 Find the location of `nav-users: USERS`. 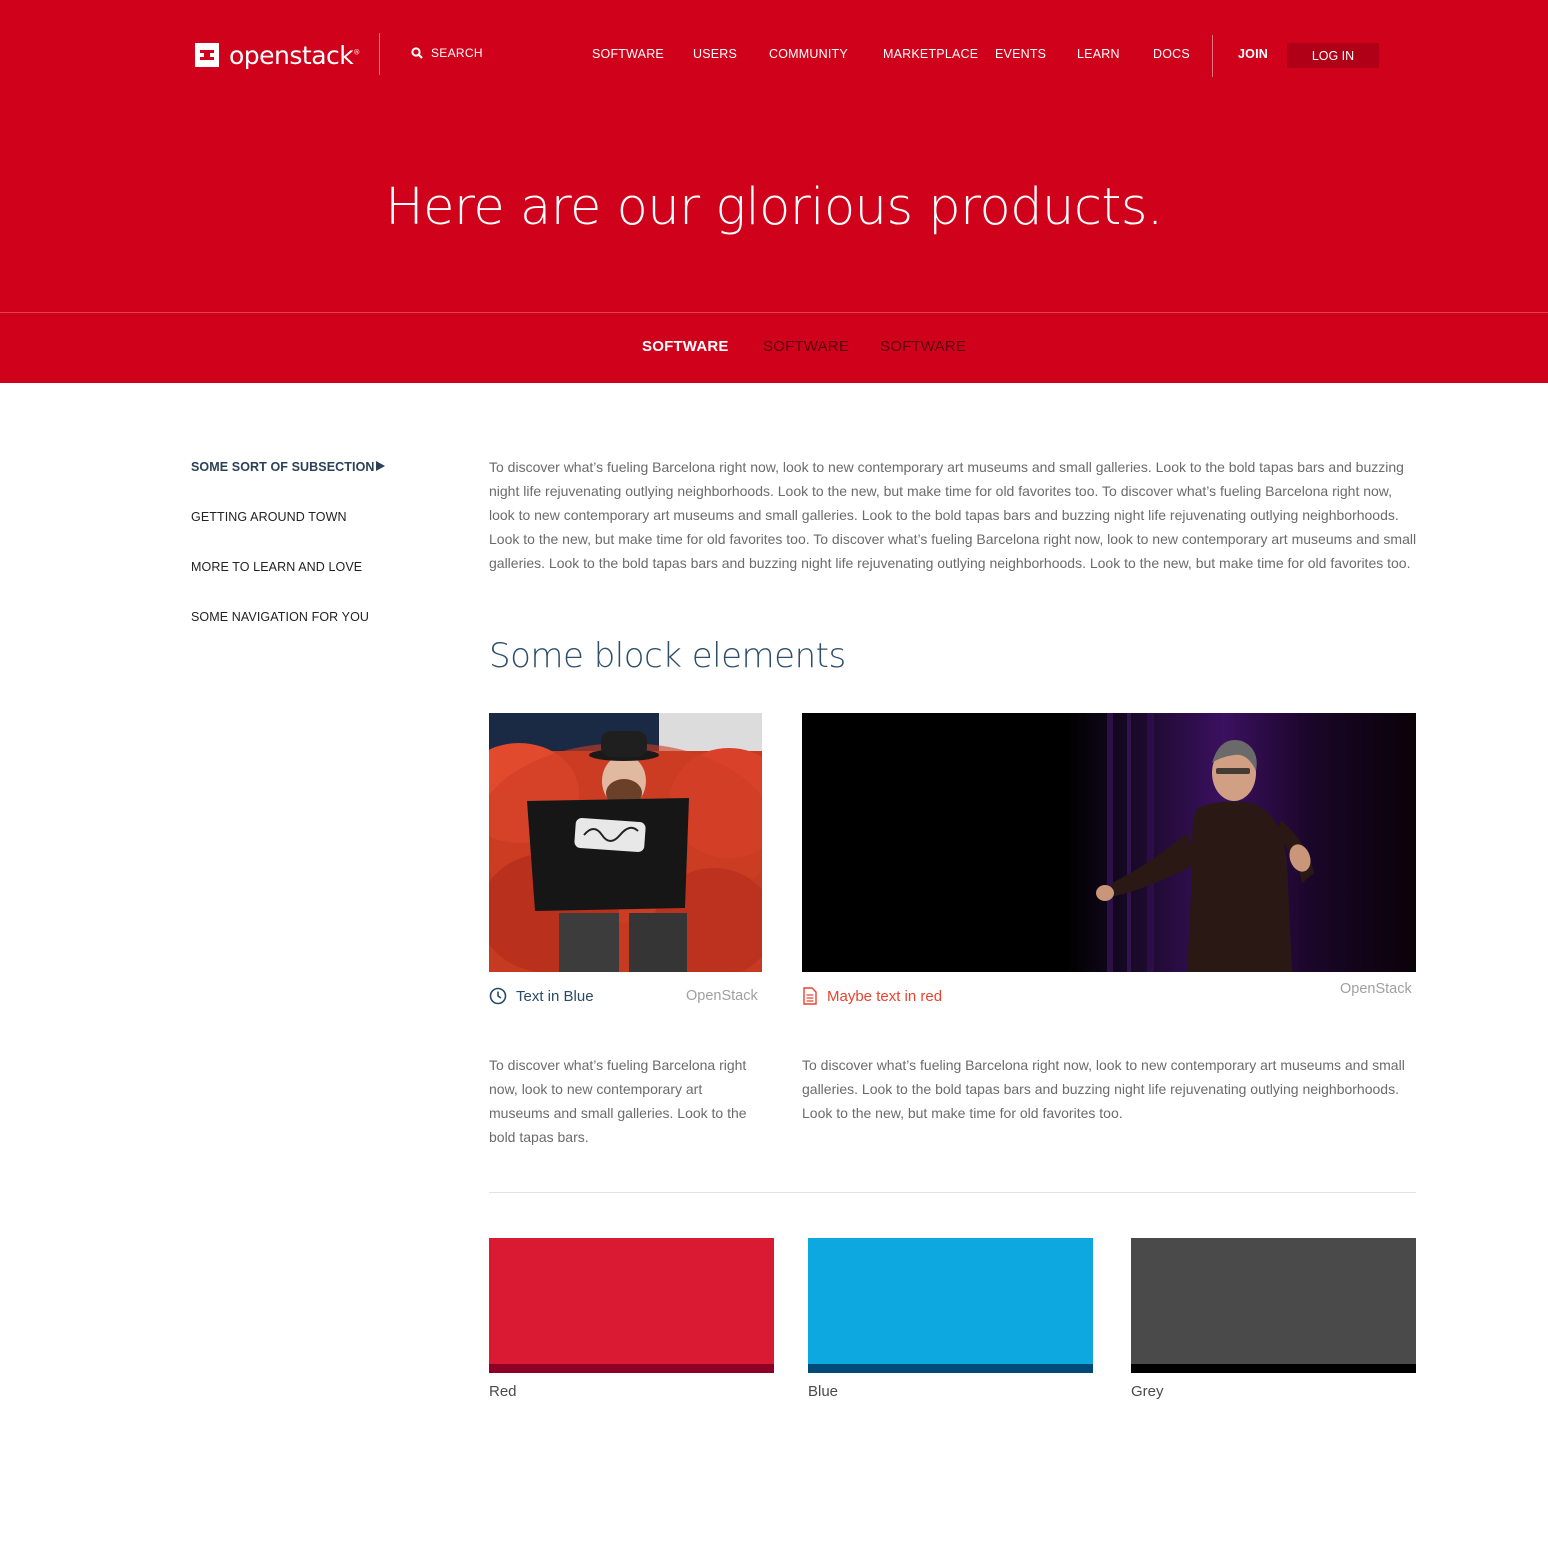

nav-users: USERS is located at coordinates (715, 54).